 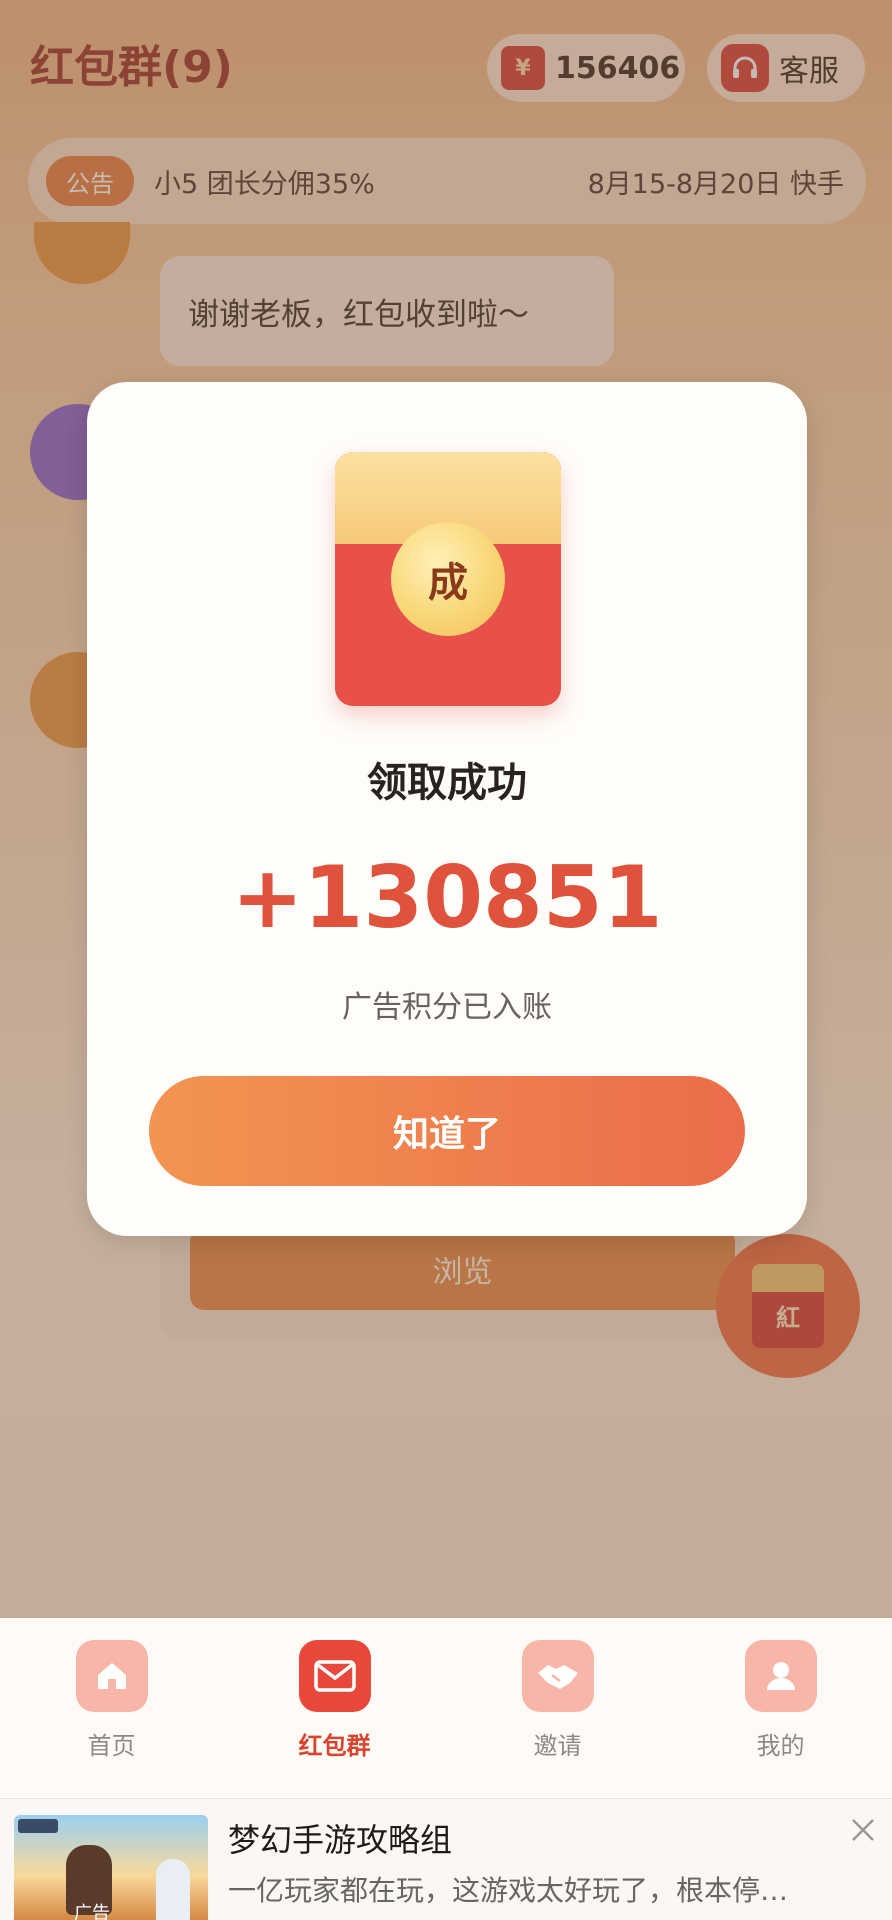 What do you see at coordinates (447, 1131) in the screenshot?
I see `got-it-button: 知道了` at bounding box center [447, 1131].